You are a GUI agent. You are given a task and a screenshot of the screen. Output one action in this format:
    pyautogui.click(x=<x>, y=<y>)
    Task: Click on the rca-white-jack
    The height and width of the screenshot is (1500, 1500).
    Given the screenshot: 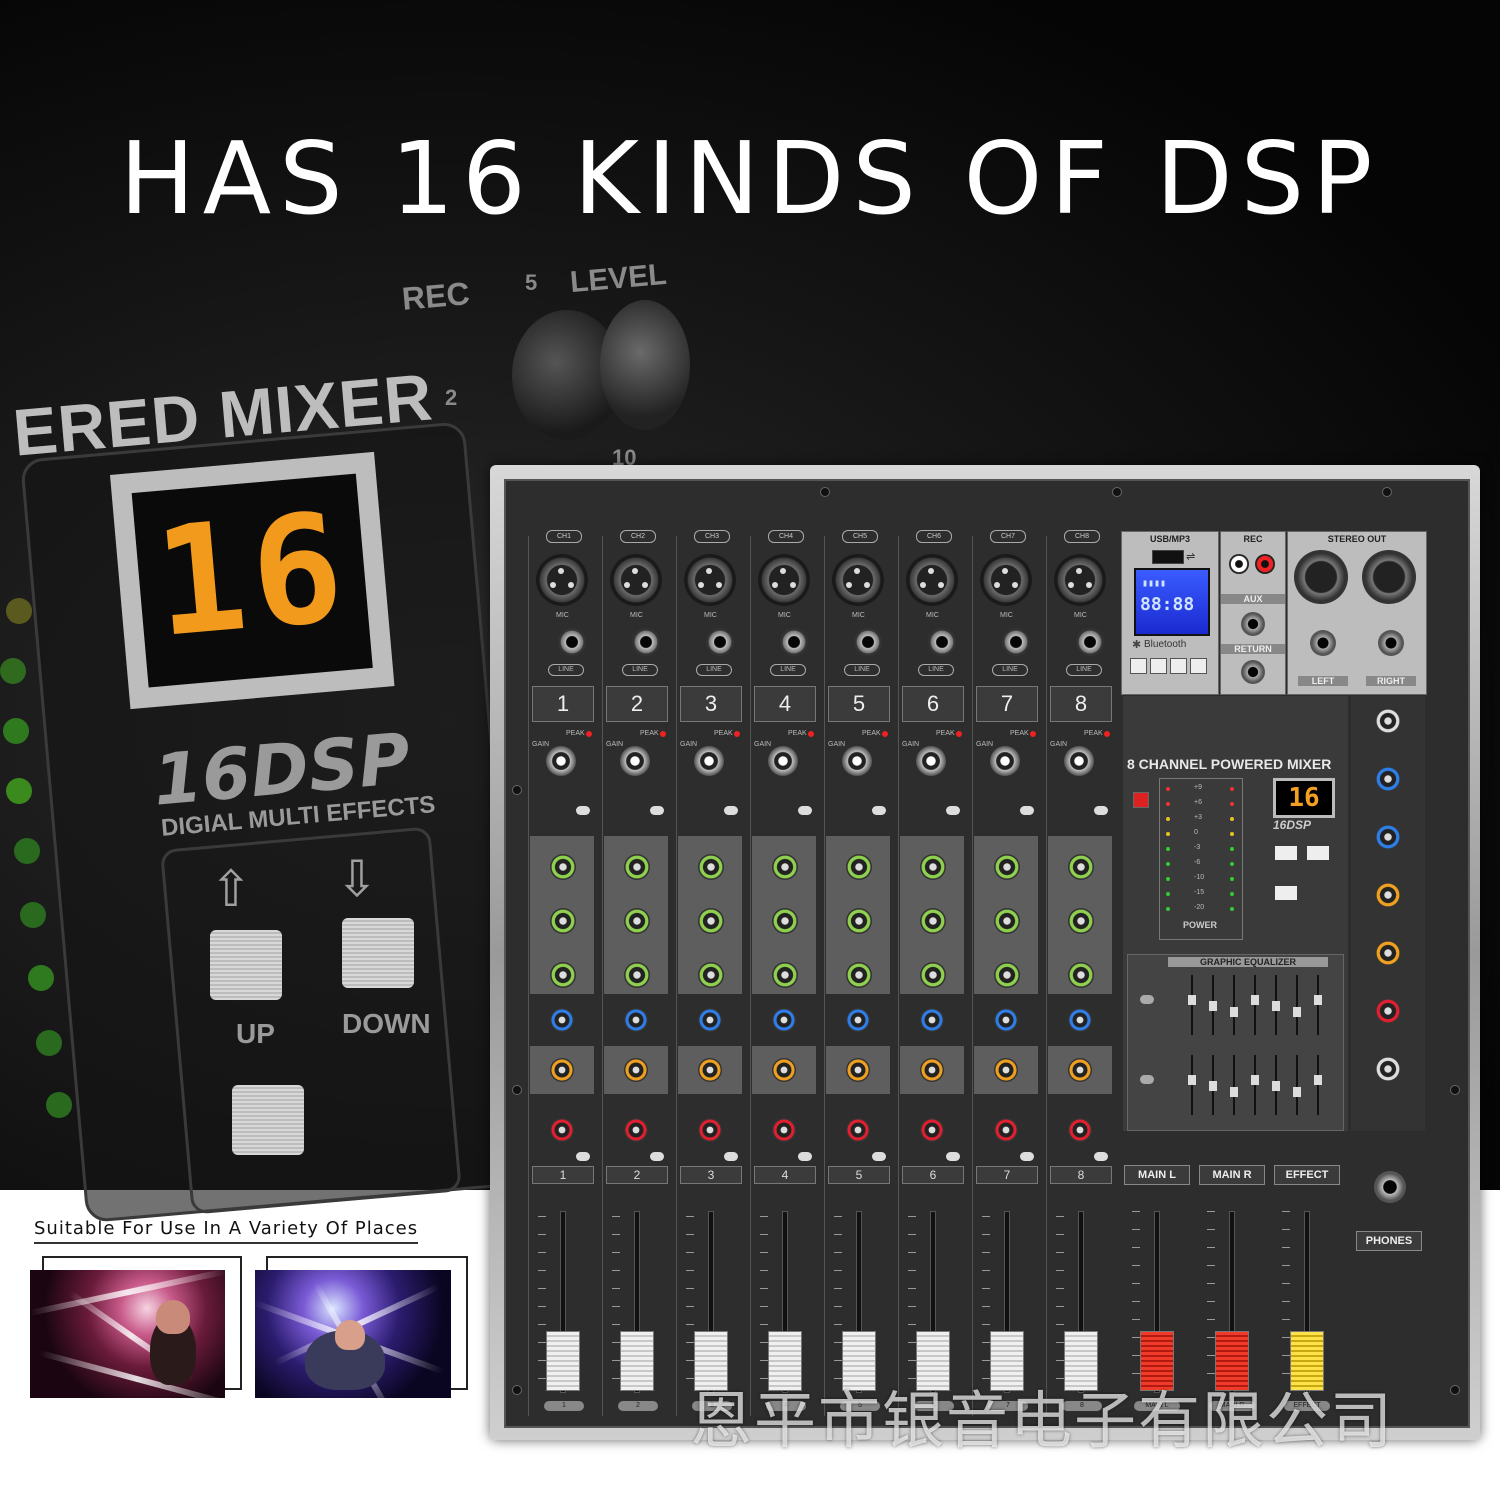 What is the action you would take?
    pyautogui.click(x=1239, y=564)
    